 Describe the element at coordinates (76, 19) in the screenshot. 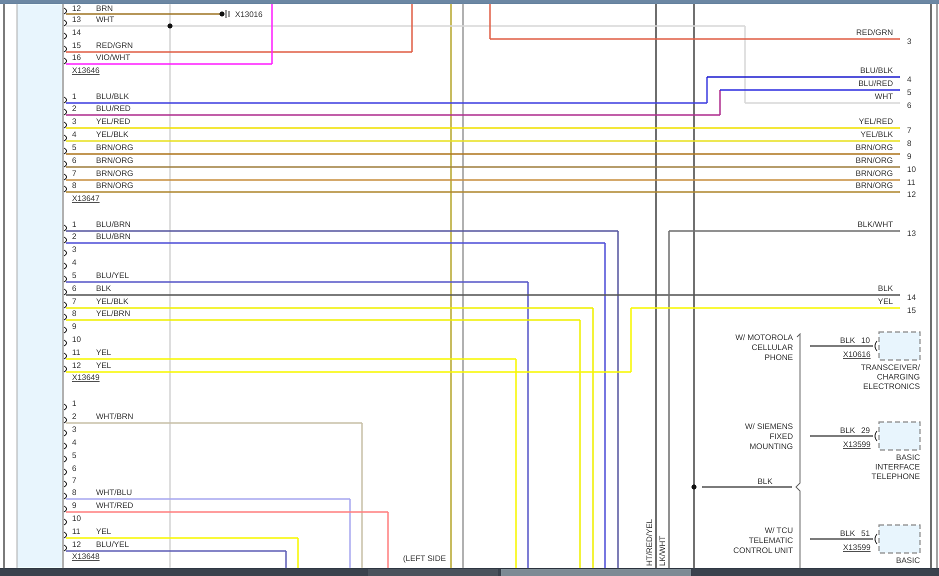

I see `pin-number: 13` at that location.